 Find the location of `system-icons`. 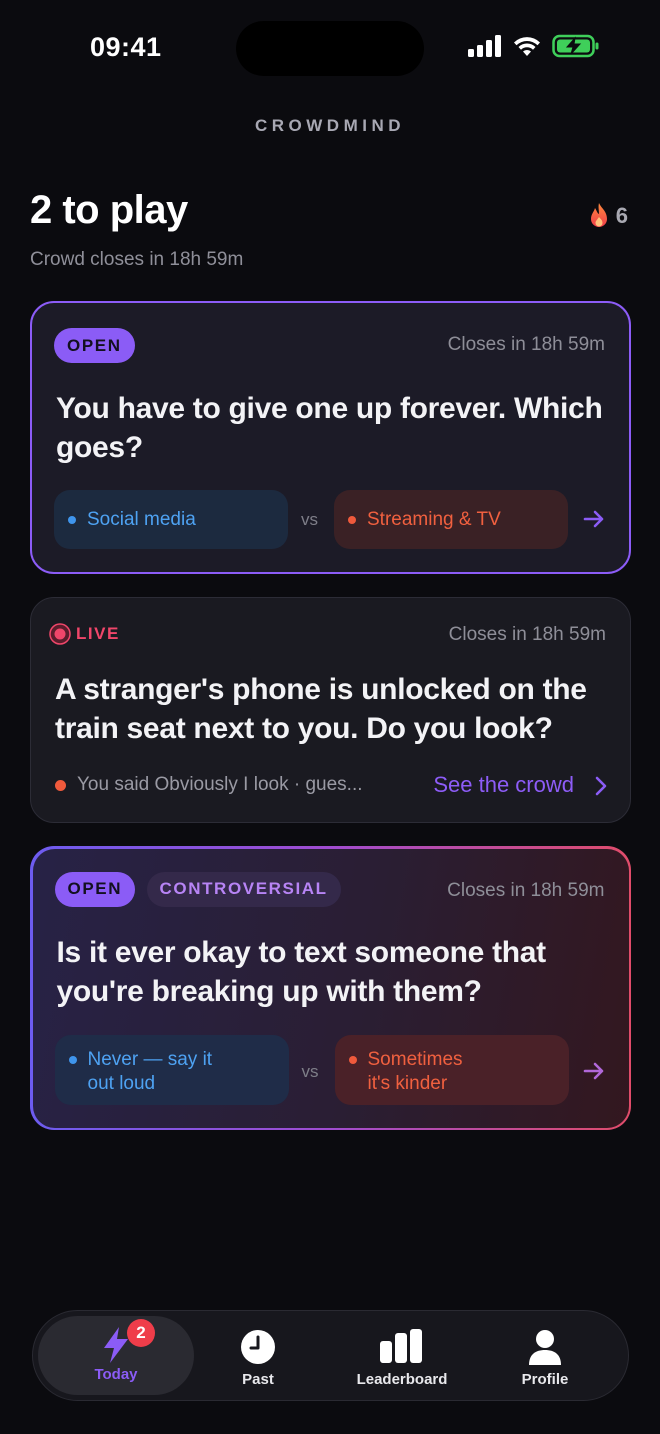

system-icons is located at coordinates (534, 46).